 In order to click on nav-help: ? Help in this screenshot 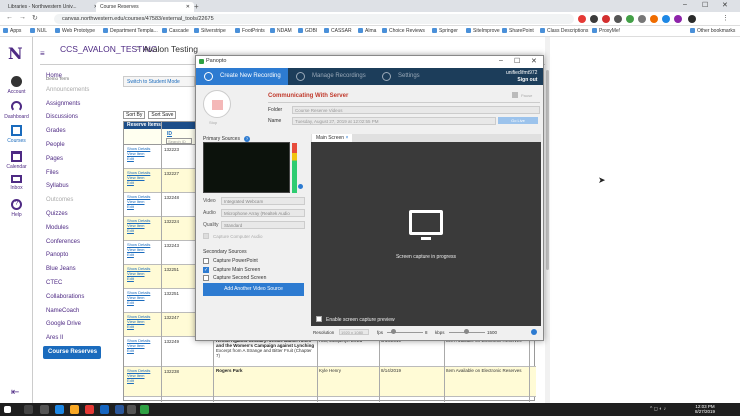, I will do `click(16, 208)`.